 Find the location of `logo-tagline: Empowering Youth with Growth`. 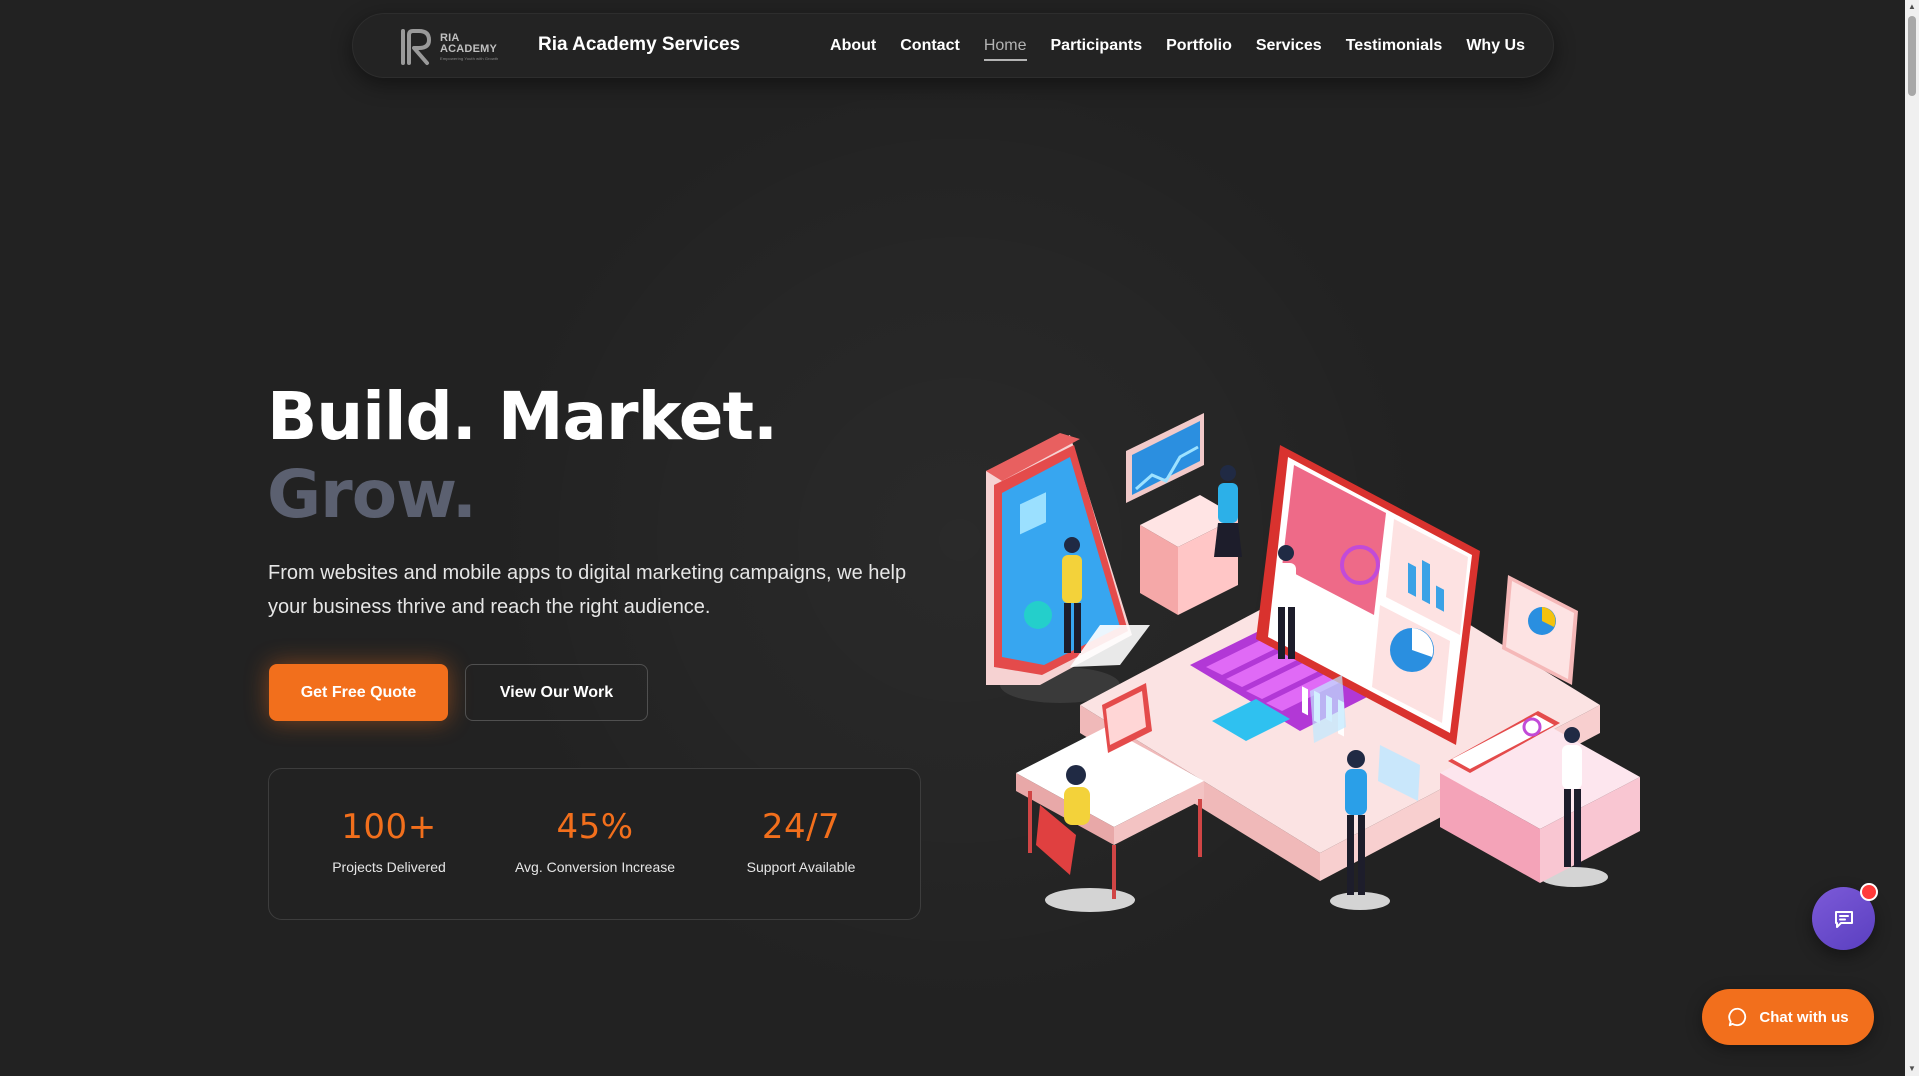

logo-tagline: Empowering Youth with Growth is located at coordinates (469, 58).